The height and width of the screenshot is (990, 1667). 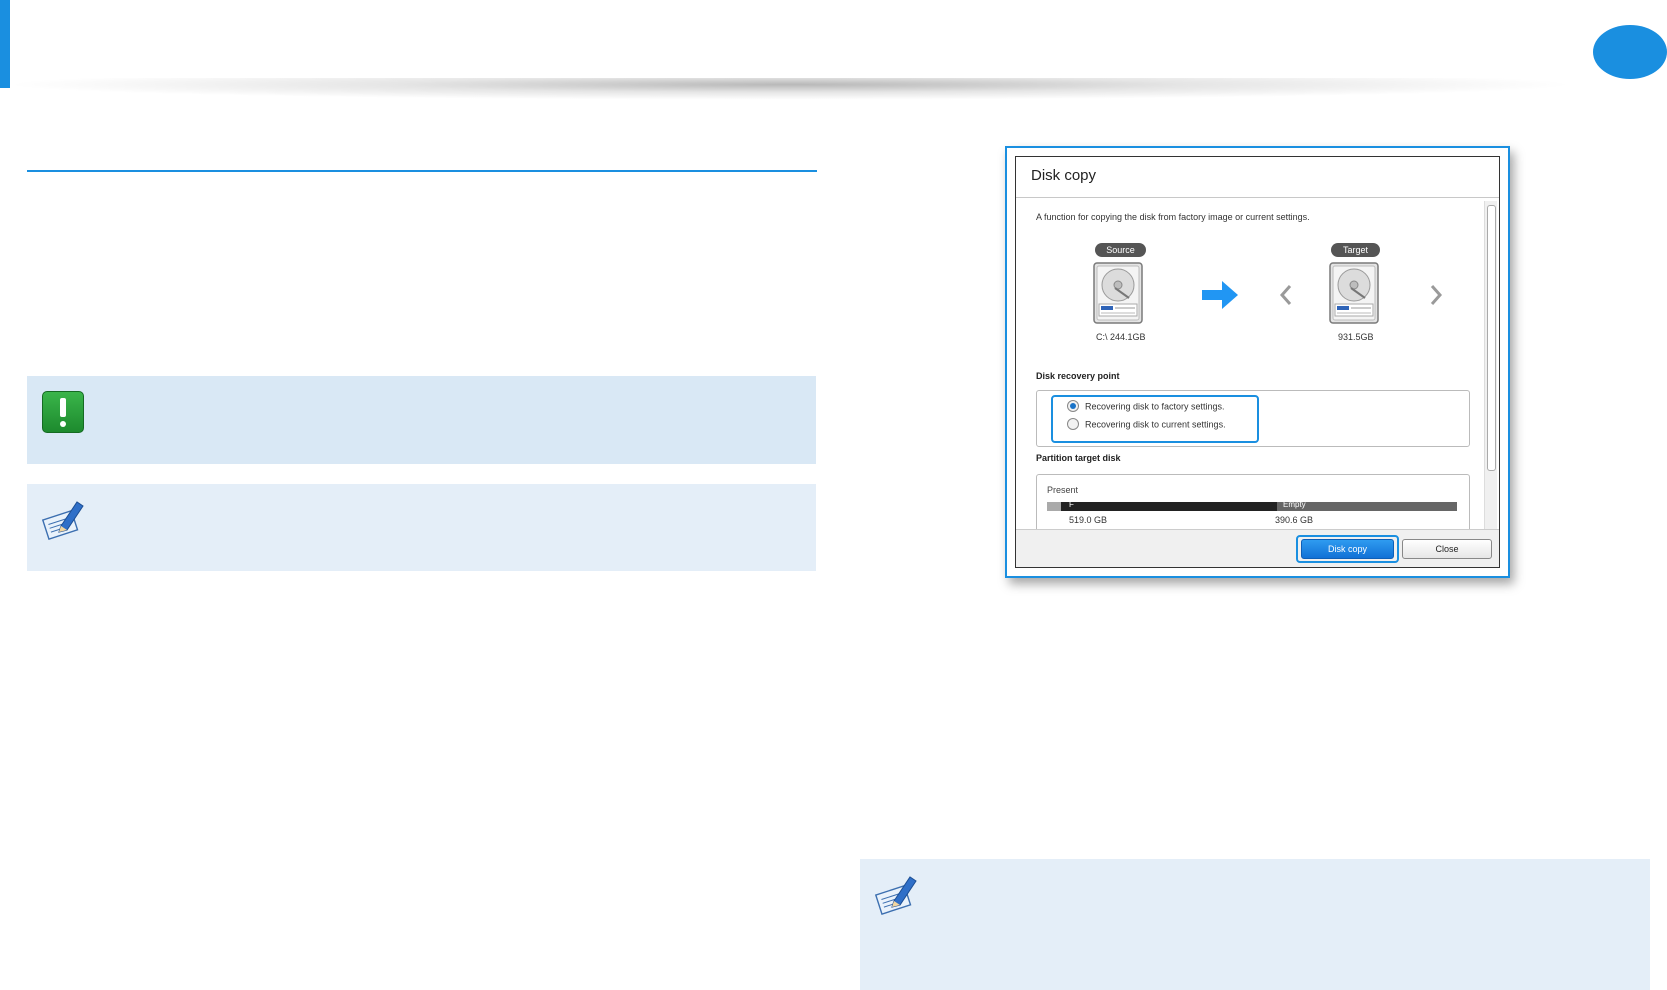 What do you see at coordinates (421, 527) in the screenshot?
I see `note-box` at bounding box center [421, 527].